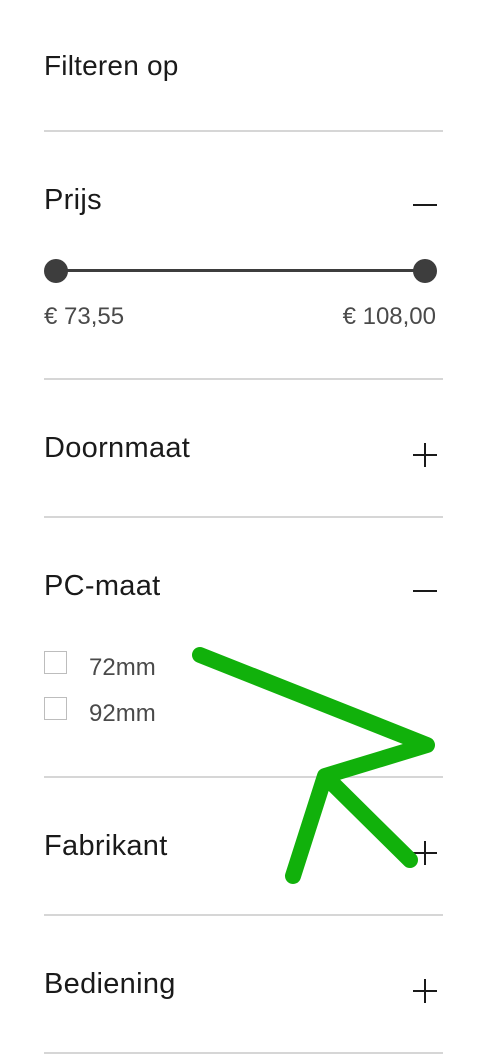 Image resolution: width=478 pixels, height=1060 pixels. What do you see at coordinates (73, 200) in the screenshot?
I see `section-title-price: Prijs` at bounding box center [73, 200].